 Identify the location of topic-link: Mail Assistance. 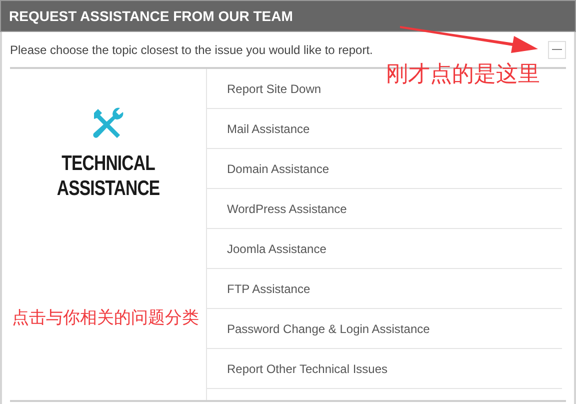
(268, 129).